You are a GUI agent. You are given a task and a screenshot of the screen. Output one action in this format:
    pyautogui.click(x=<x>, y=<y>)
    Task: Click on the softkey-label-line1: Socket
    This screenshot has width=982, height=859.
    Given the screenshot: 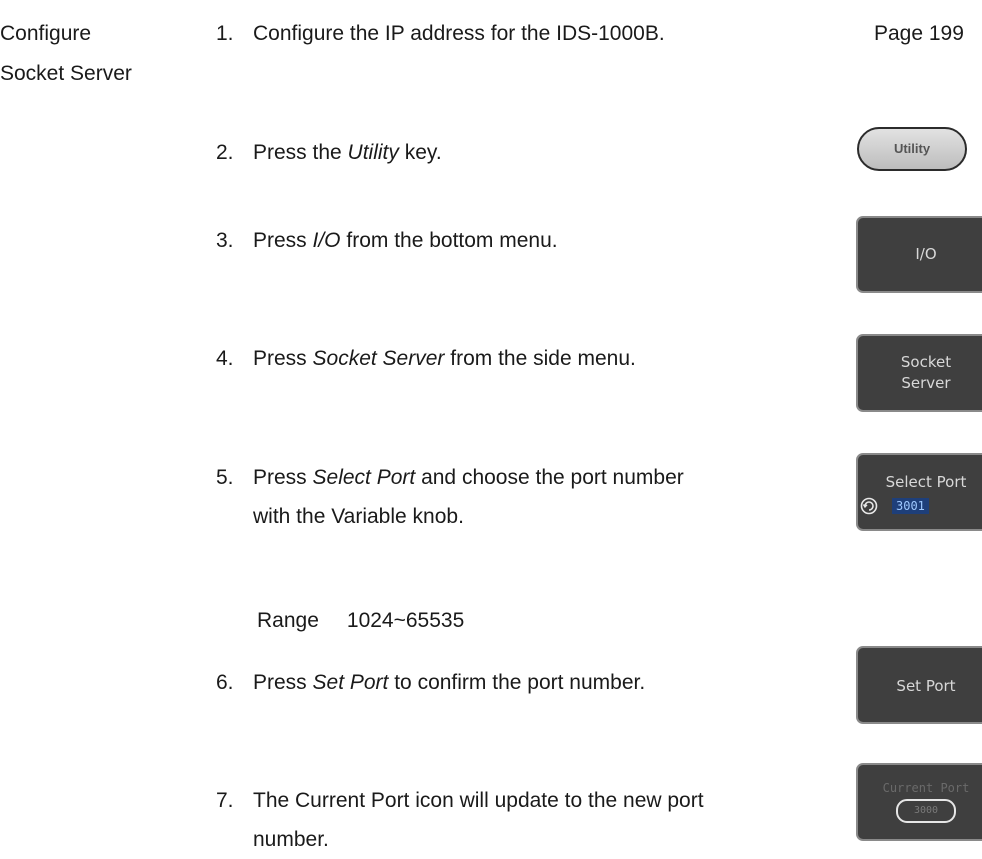 What is the action you would take?
    pyautogui.click(x=926, y=362)
    